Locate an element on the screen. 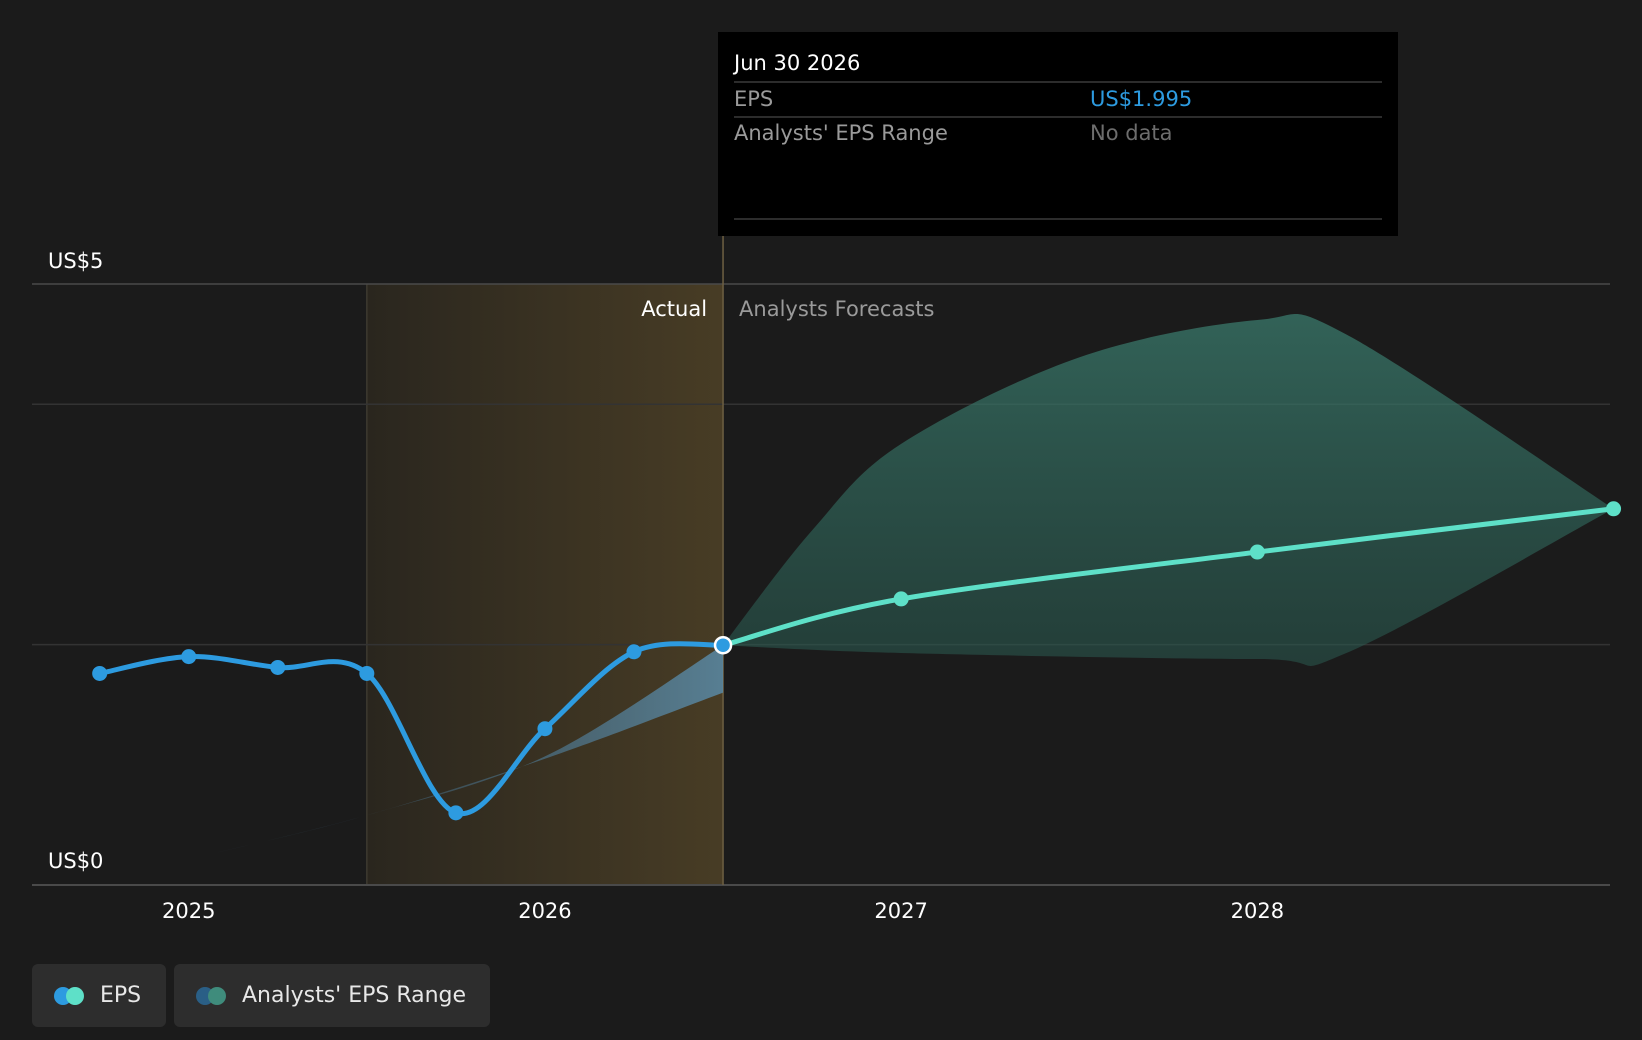 The image size is (1642, 1040). section-label-forecast: Analysts Forecasts is located at coordinates (836, 309).